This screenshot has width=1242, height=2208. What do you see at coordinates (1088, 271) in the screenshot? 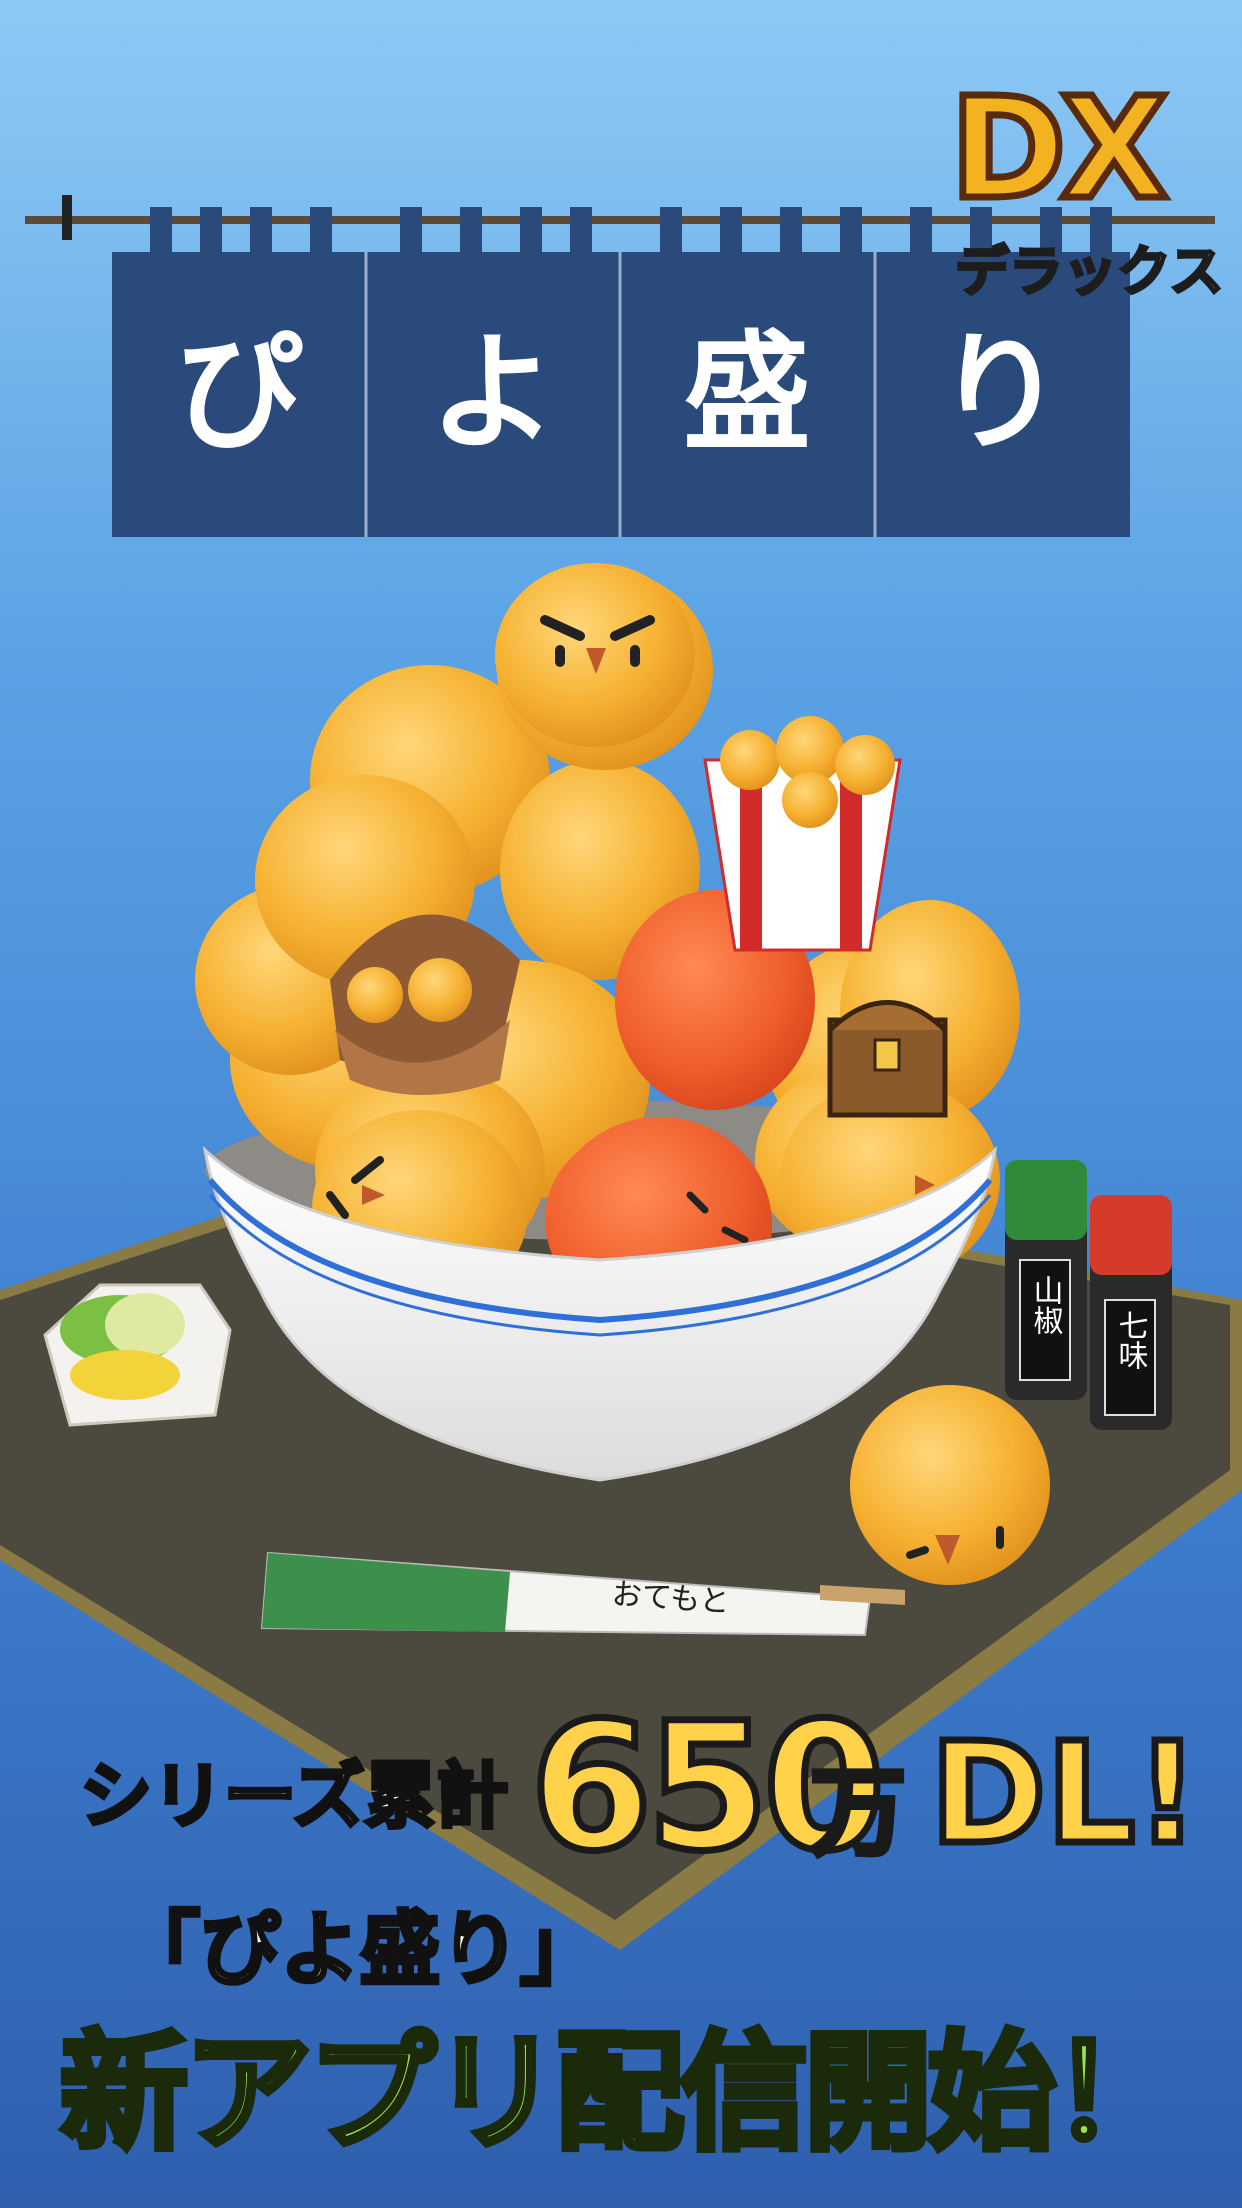
I see `dx-badge-subtitle: デラックス` at bounding box center [1088, 271].